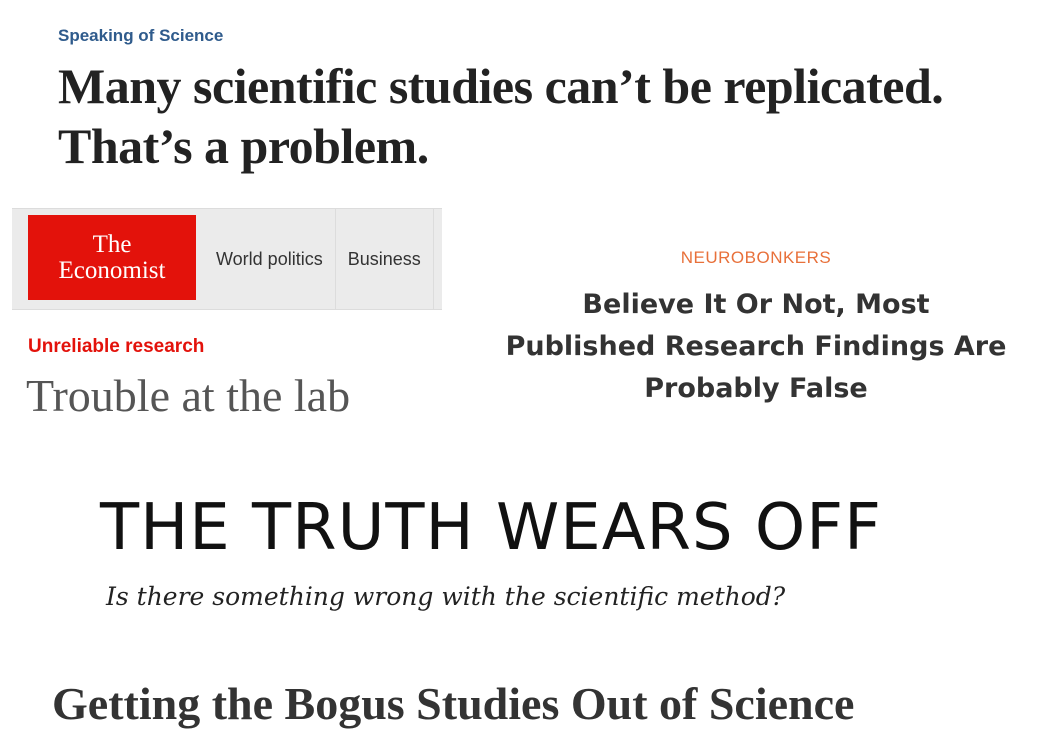 This screenshot has width=1060, height=750. What do you see at coordinates (243, 146) in the screenshot?
I see `wapo-headline-line2: That’s a problem.` at bounding box center [243, 146].